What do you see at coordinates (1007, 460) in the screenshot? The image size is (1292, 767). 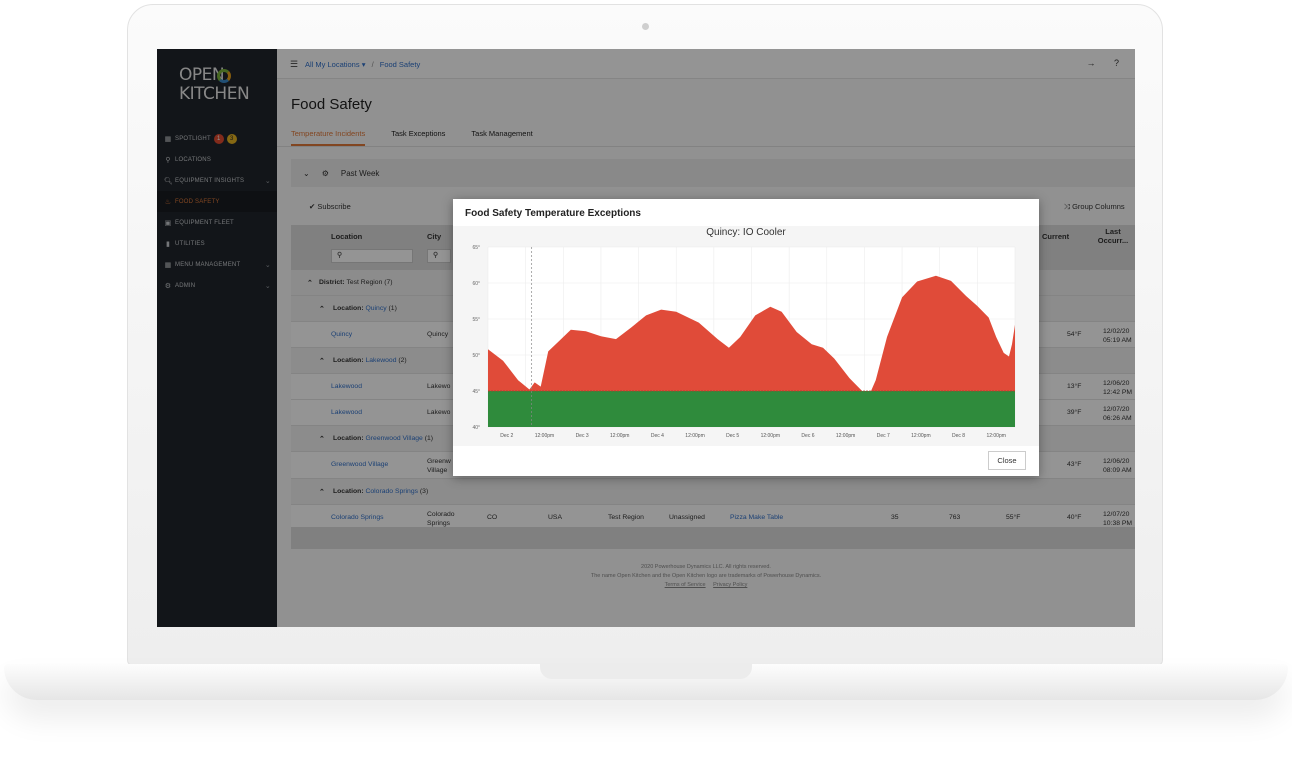 I see `close-button: Close` at bounding box center [1007, 460].